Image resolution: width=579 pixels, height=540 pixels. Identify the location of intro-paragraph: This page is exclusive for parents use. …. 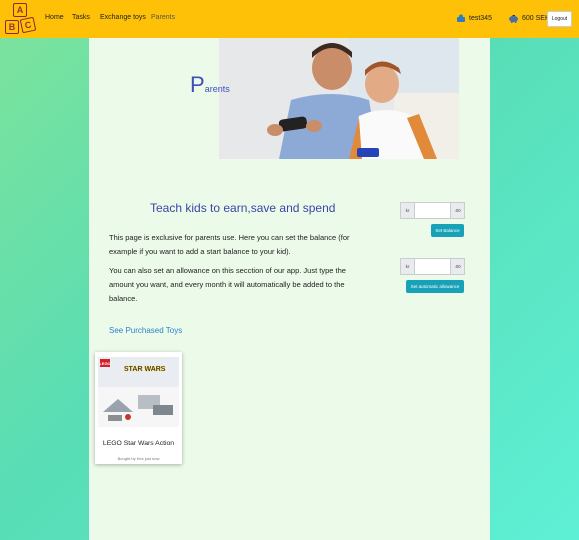
(229, 244).